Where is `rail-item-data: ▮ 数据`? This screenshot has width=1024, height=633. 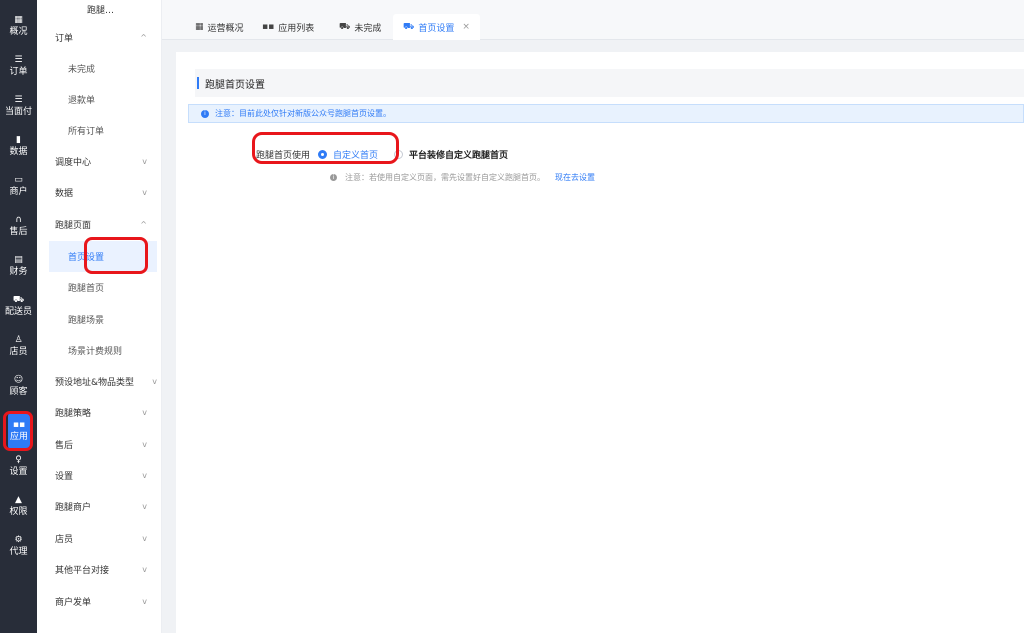 rail-item-data: ▮ 数据 is located at coordinates (18, 146).